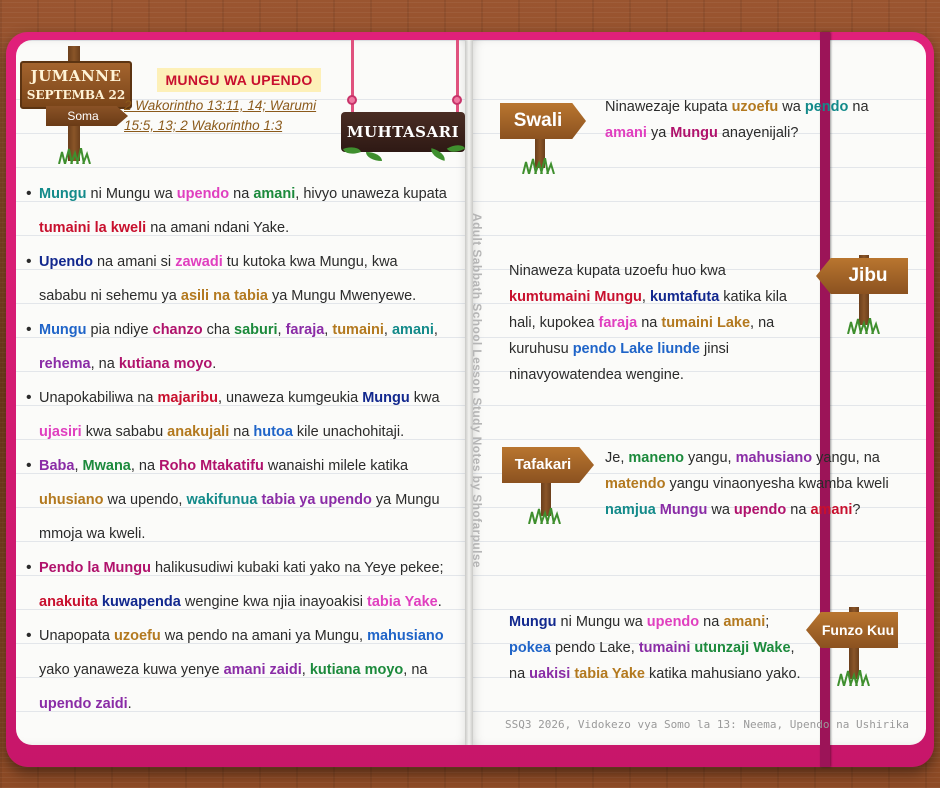 The height and width of the screenshot is (788, 940). Describe the element at coordinates (336, 466) in the screenshot. I see `body-text: wanaishi milele katika` at that location.